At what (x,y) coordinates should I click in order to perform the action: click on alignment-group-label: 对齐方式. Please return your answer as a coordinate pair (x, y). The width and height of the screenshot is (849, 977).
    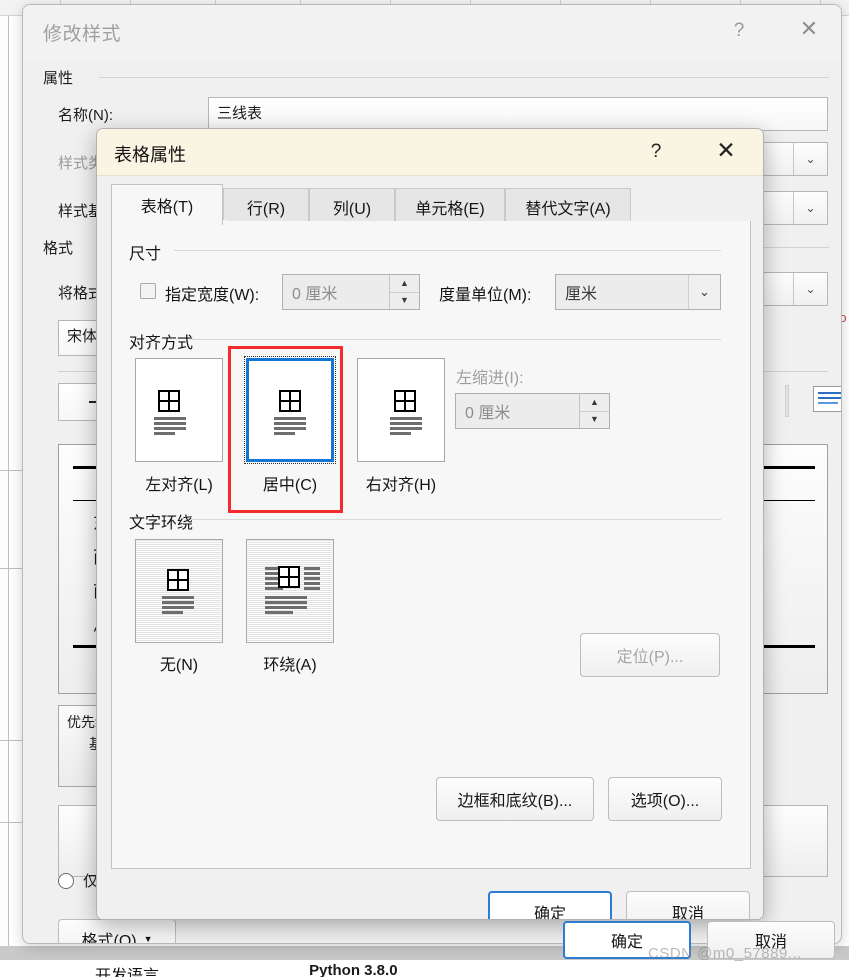
    Looking at the image, I should click on (161, 343).